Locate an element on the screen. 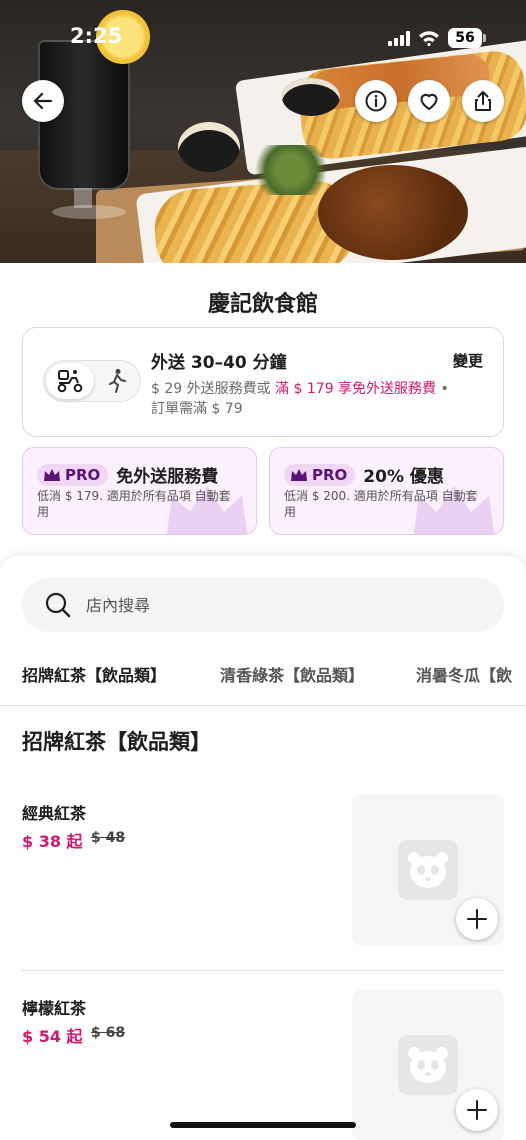 The height and width of the screenshot is (1140, 526). back-arrow-icon is located at coordinates (43, 101).